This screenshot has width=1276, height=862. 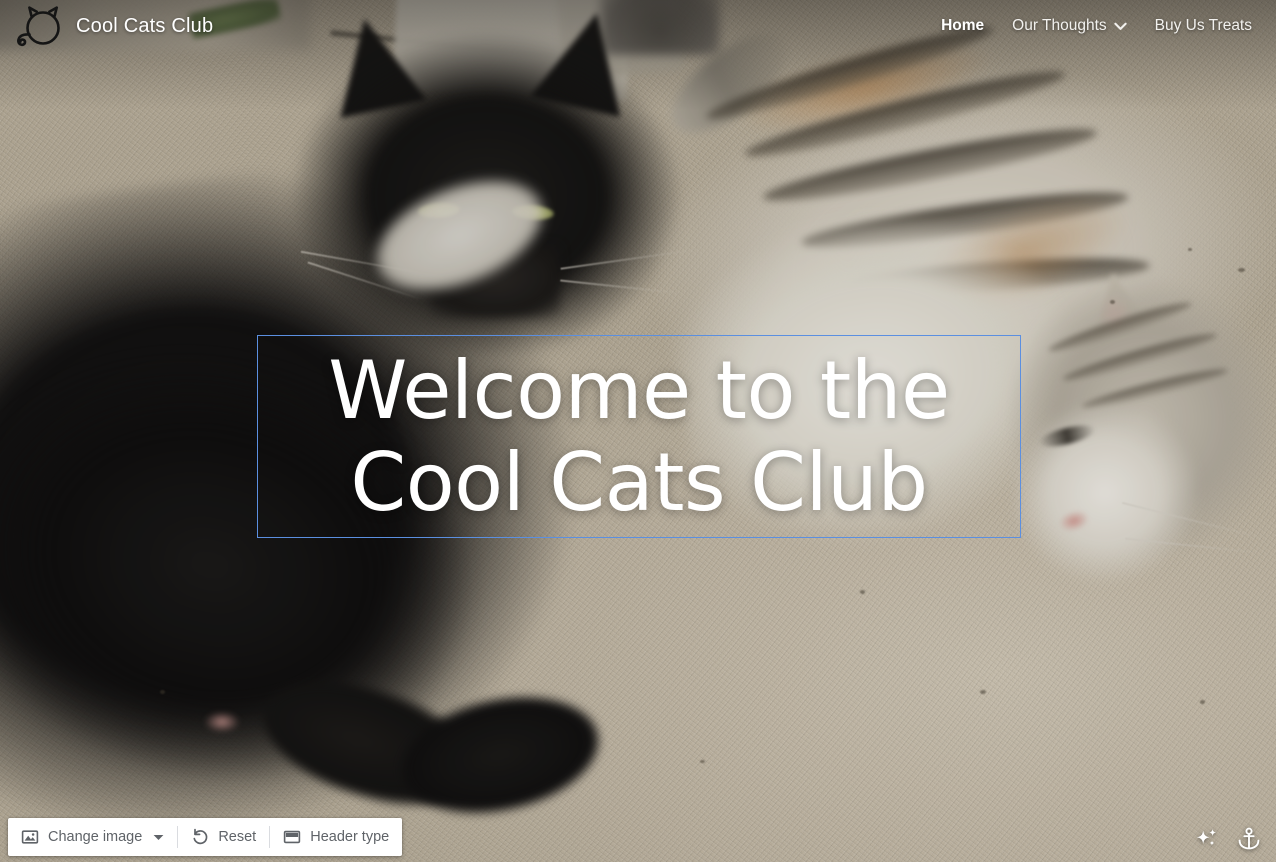 What do you see at coordinates (1207, 839) in the screenshot?
I see `sparkles-icon` at bounding box center [1207, 839].